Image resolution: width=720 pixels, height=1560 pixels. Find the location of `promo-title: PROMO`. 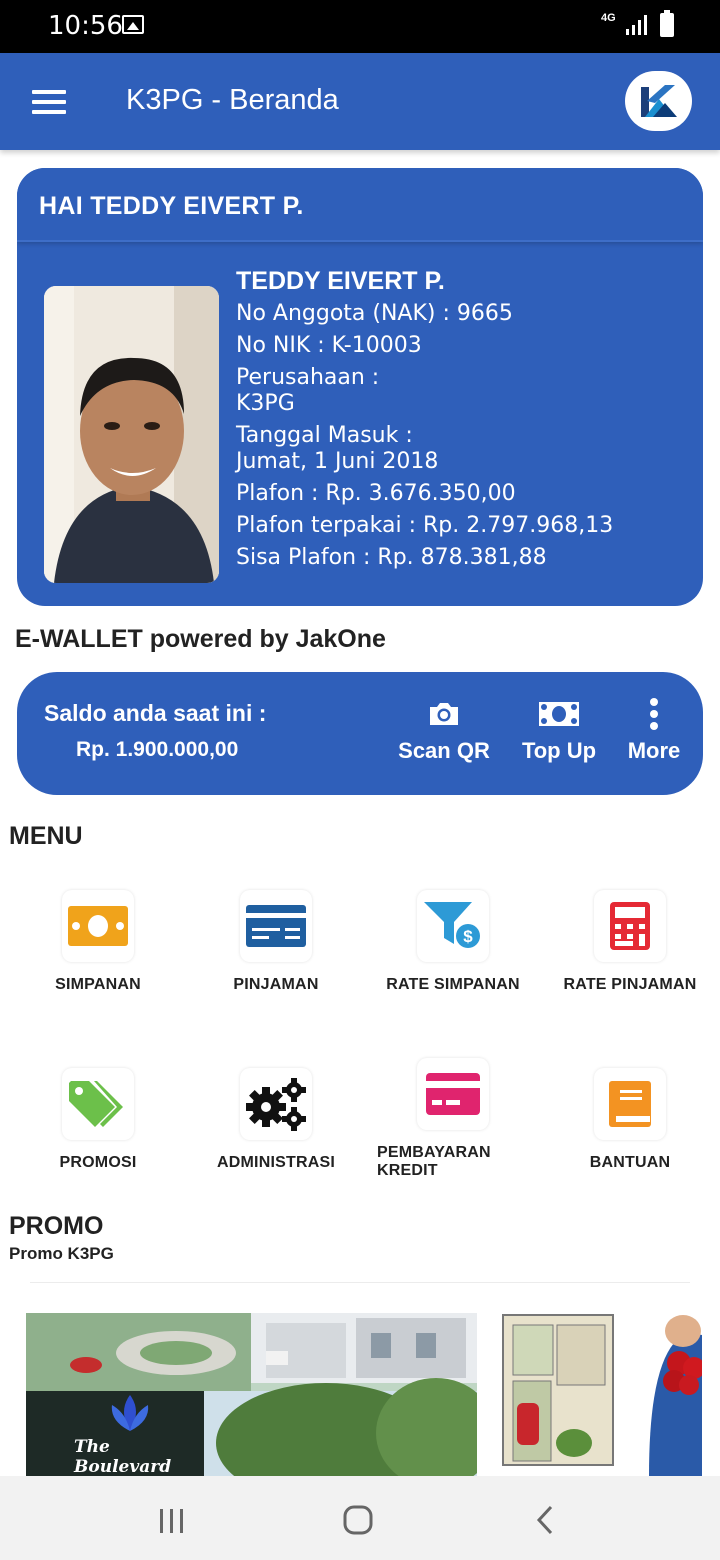

promo-title: PROMO is located at coordinates (56, 1226).